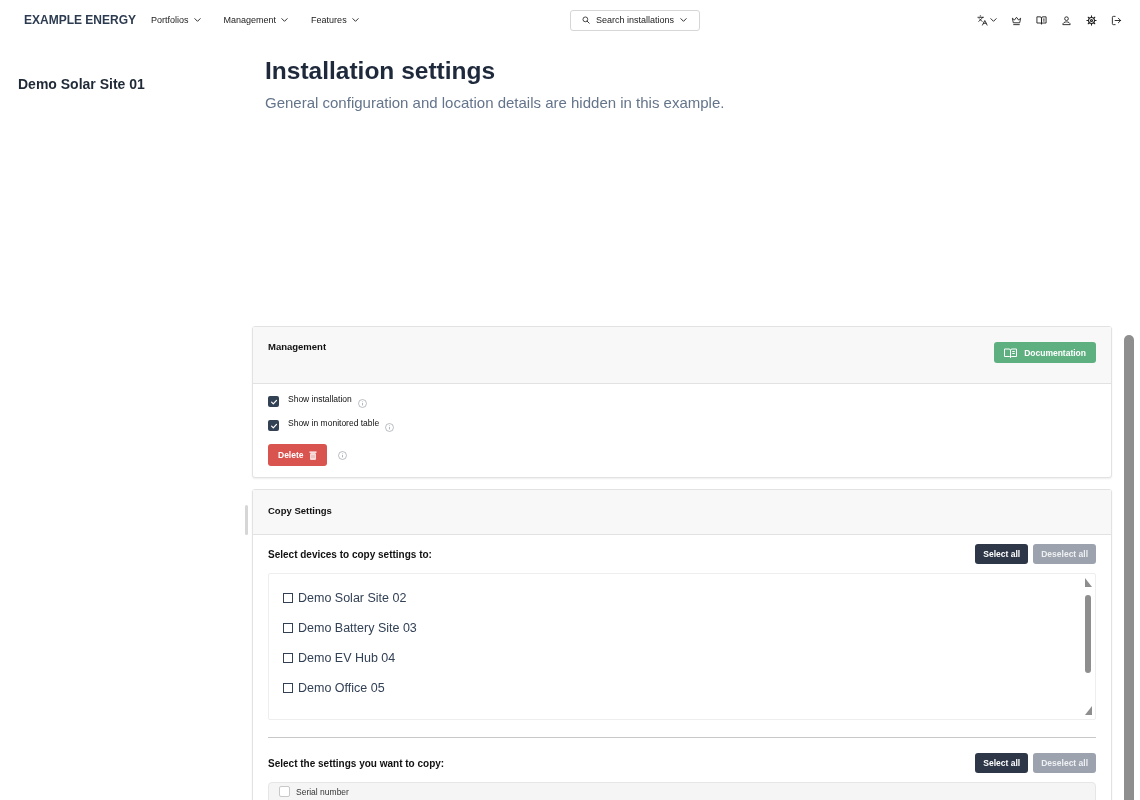 The image size is (1140, 800). Describe the element at coordinates (586, 20) in the screenshot. I see `search-icon` at that location.